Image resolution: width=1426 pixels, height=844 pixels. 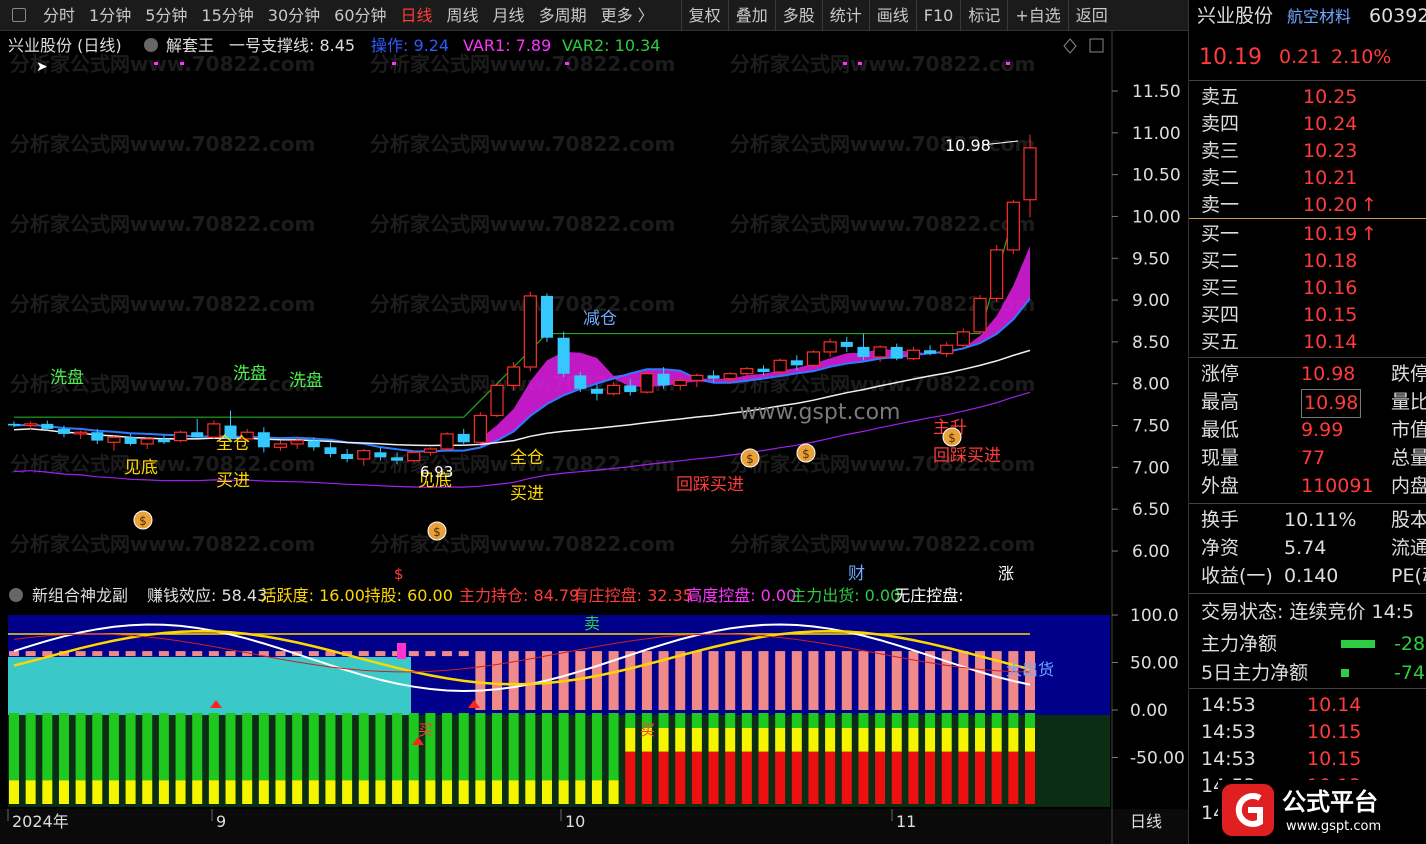 What do you see at coordinates (1151, 343) in the screenshot?
I see `price-tick-label: 8.50` at bounding box center [1151, 343].